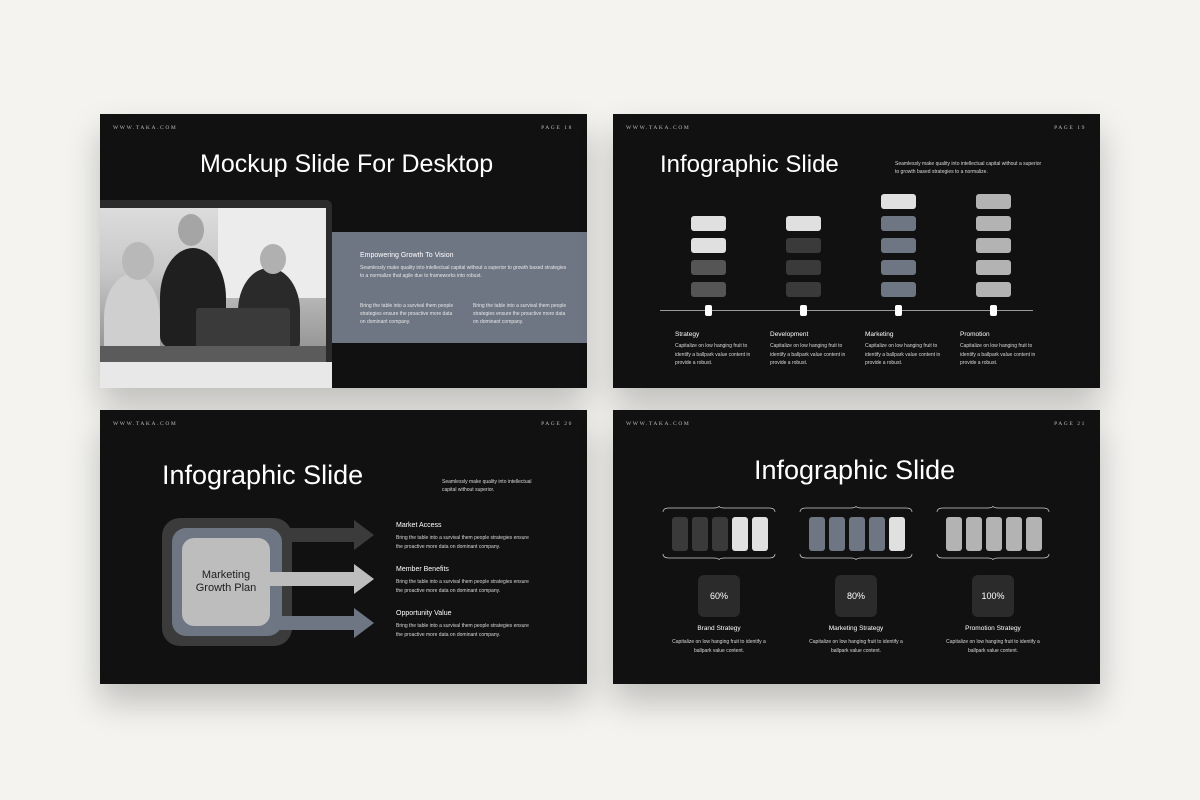  I want to click on page-number: PAGE 18, so click(557, 128).